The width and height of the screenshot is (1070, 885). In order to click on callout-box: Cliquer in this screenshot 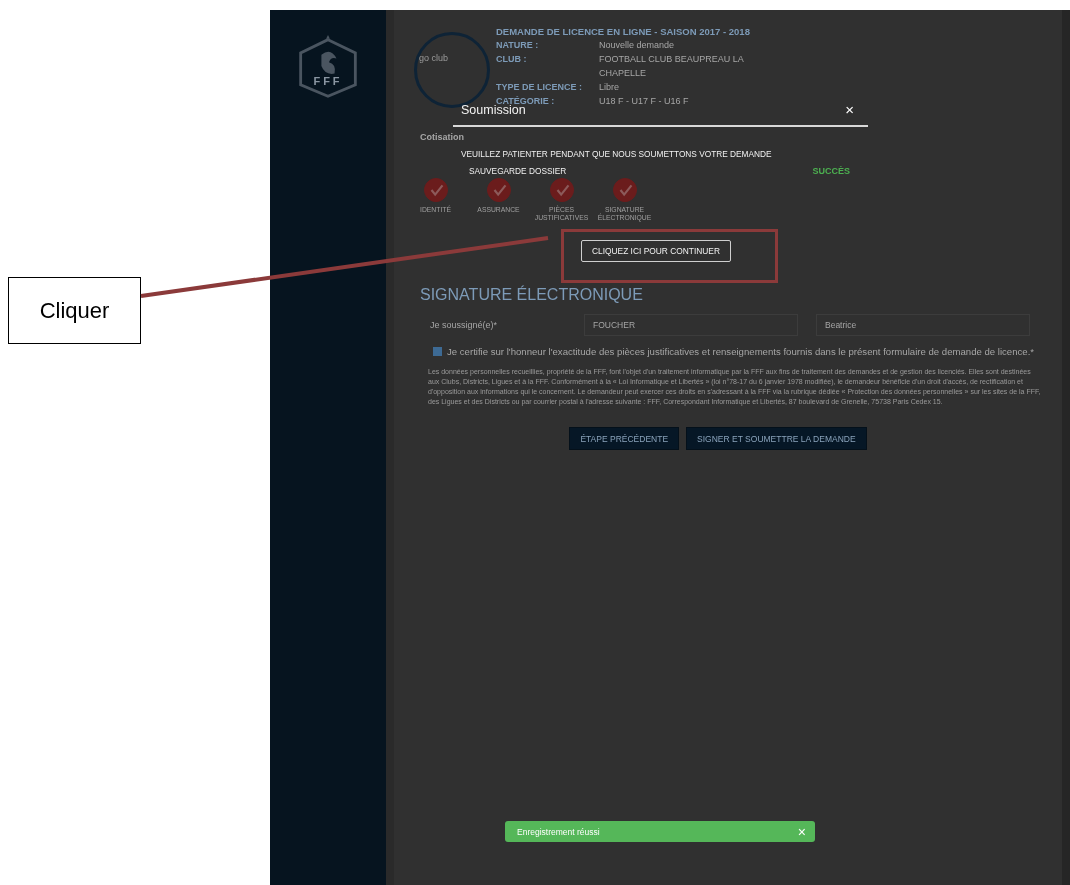, I will do `click(74, 310)`.